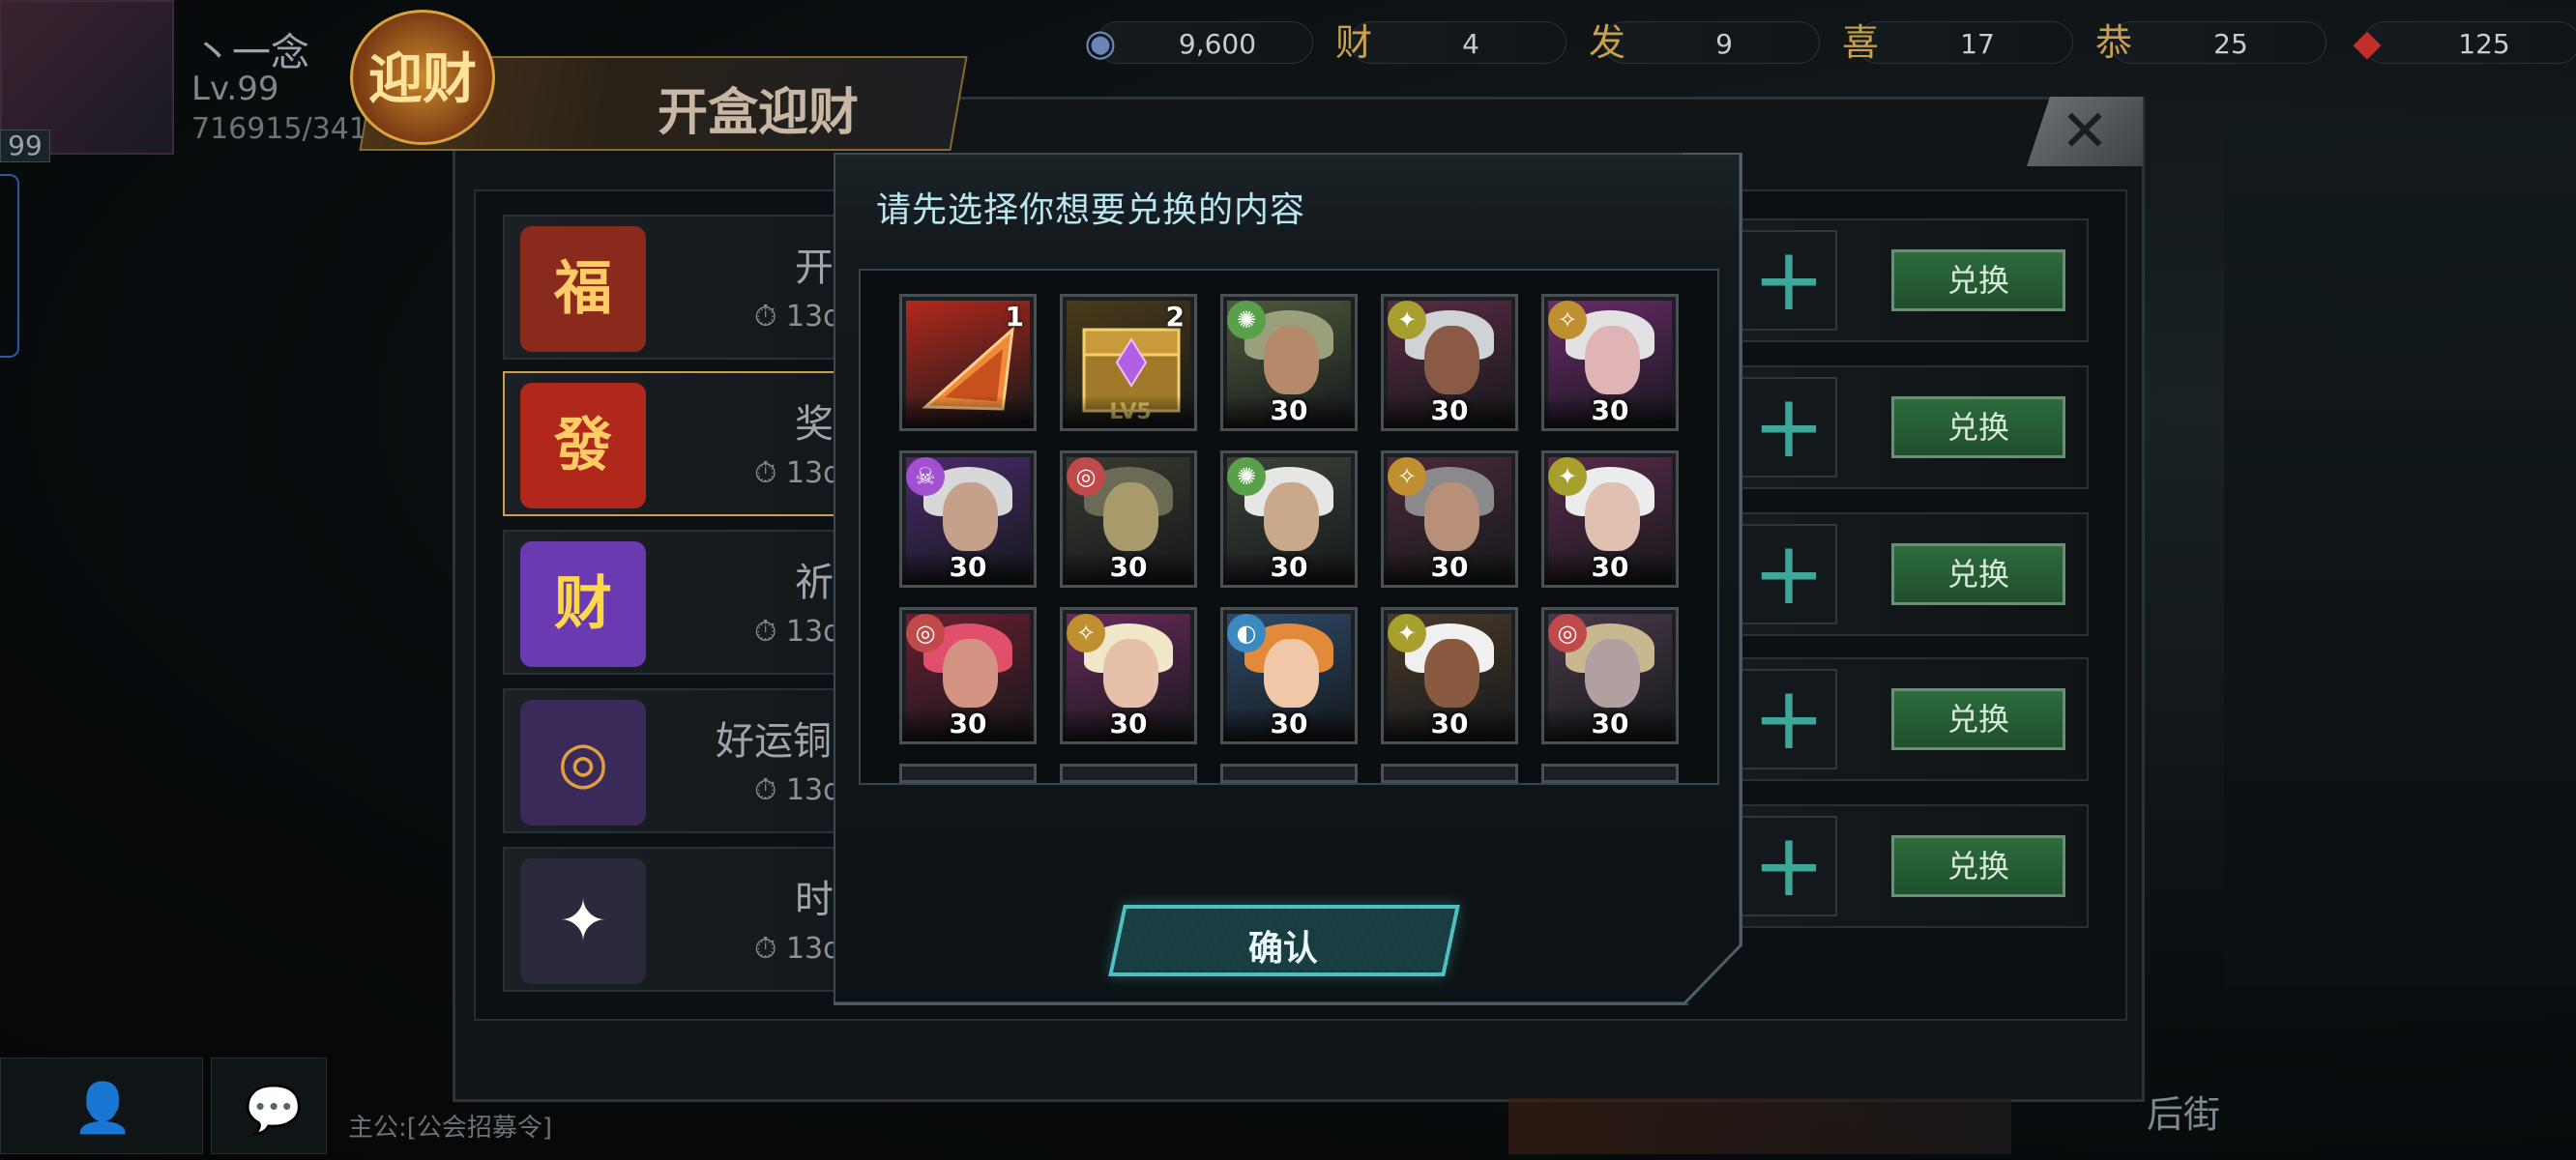 The image size is (2576, 1160). What do you see at coordinates (2183, 1112) in the screenshot?
I see `back-street-button: 后街` at bounding box center [2183, 1112].